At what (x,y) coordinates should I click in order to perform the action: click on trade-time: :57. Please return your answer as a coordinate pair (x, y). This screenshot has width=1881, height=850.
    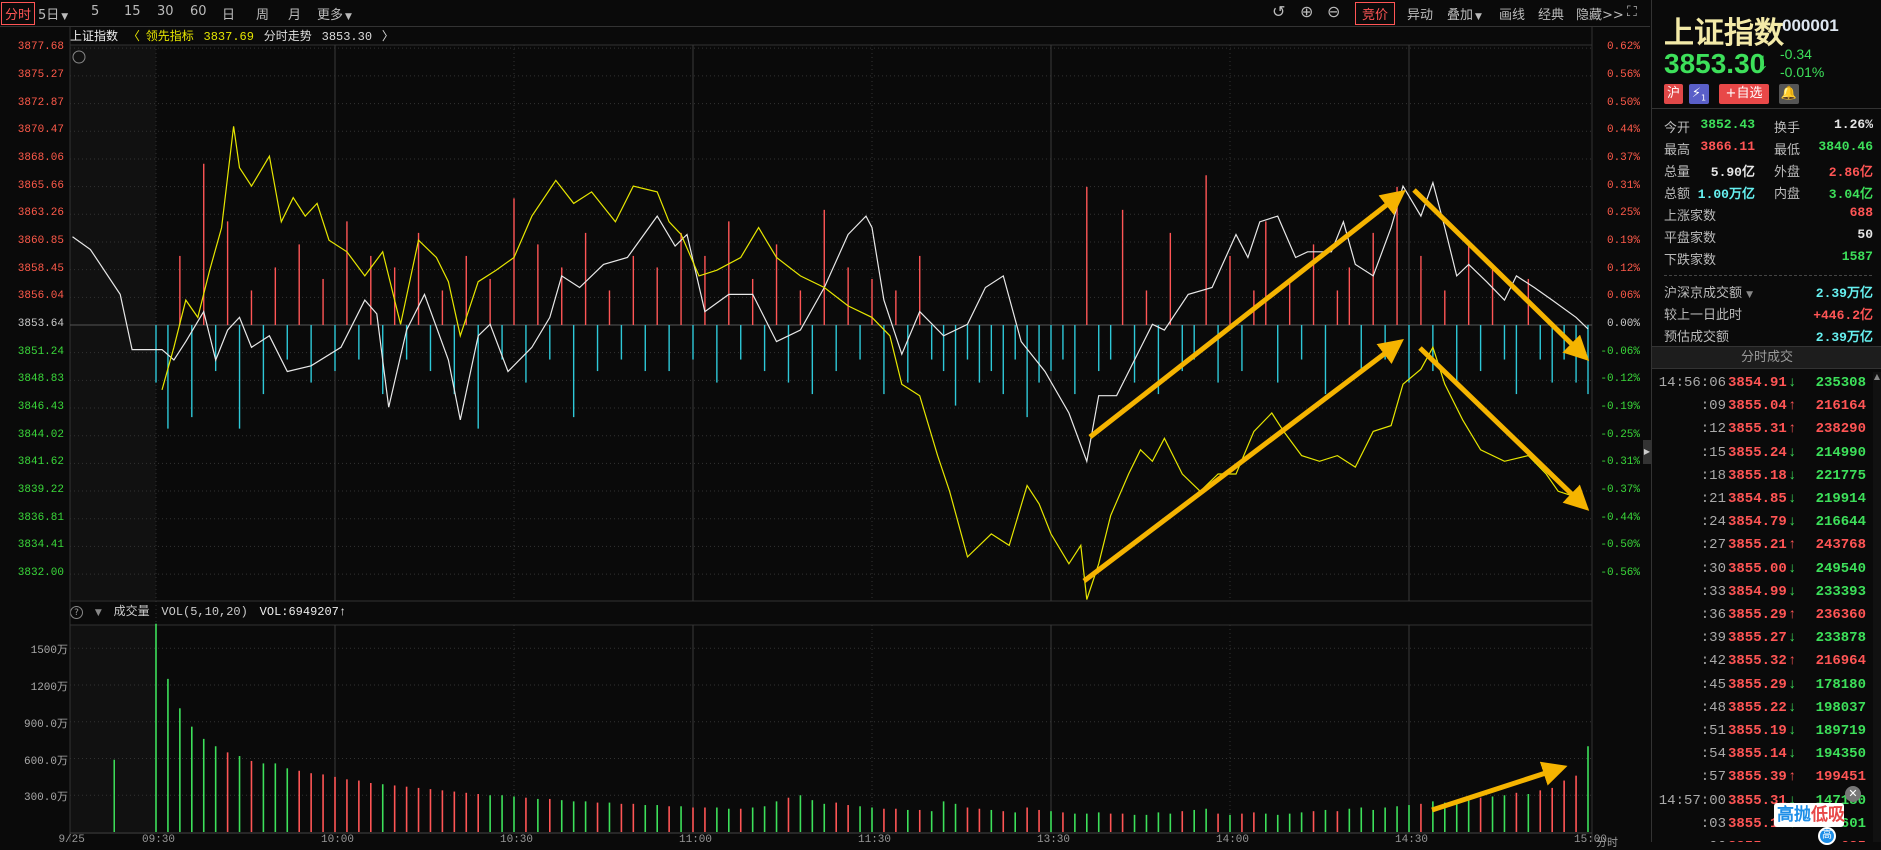
    Looking at the image, I should click on (1713, 777).